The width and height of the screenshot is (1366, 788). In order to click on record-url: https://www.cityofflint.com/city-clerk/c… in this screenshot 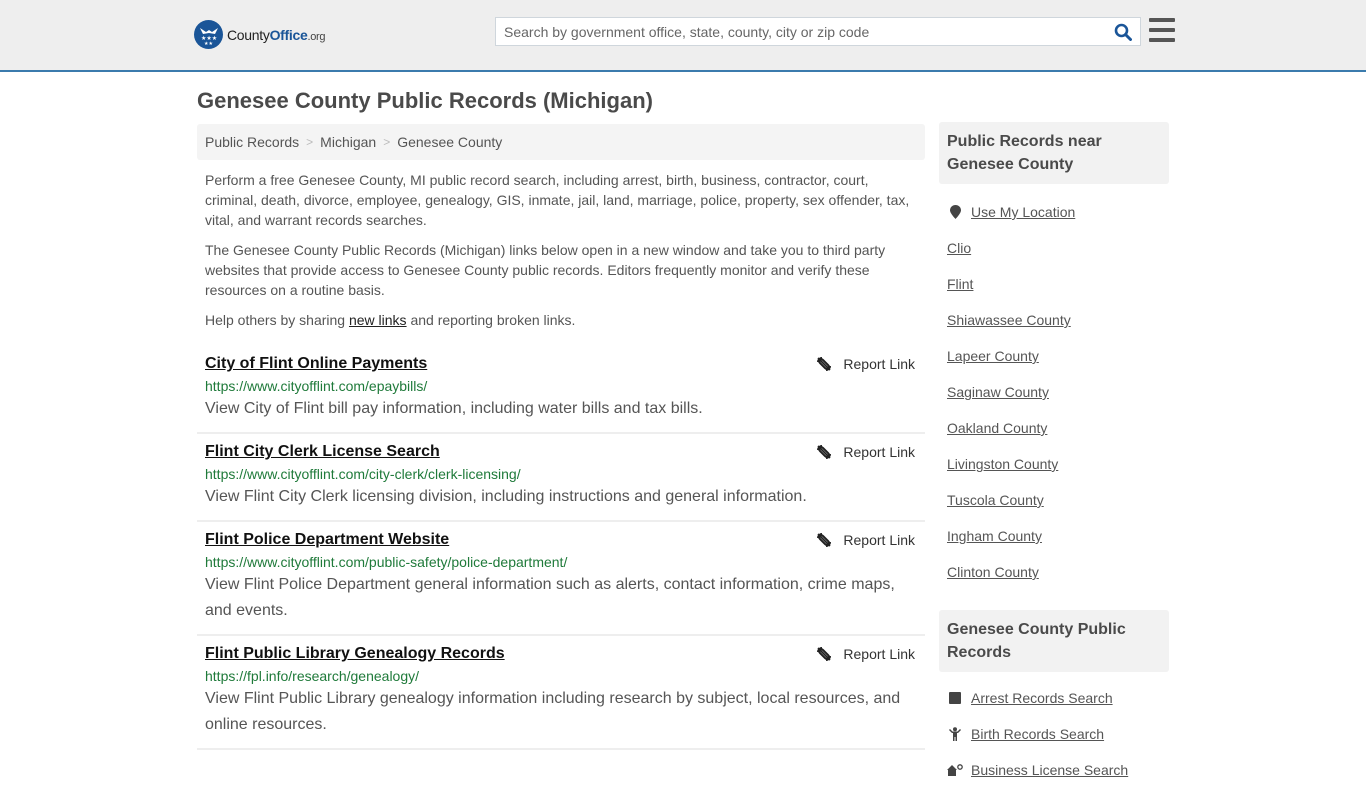, I will do `click(363, 474)`.